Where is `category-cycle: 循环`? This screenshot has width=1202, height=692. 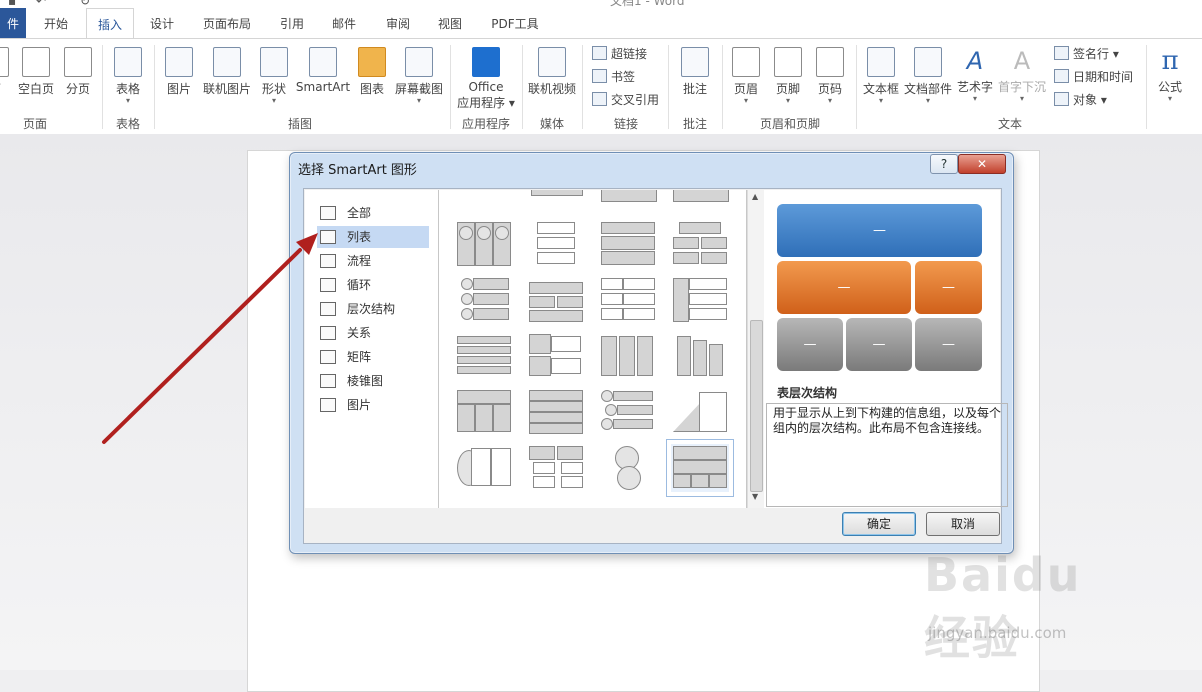
category-cycle: 循环 is located at coordinates (373, 285).